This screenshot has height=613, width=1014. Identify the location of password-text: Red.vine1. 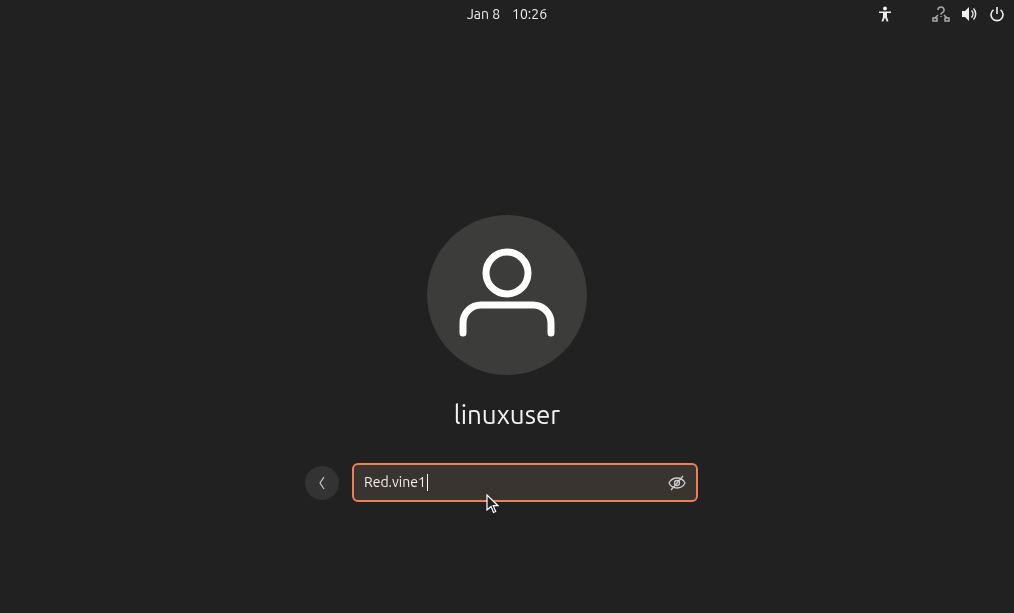
(395, 482).